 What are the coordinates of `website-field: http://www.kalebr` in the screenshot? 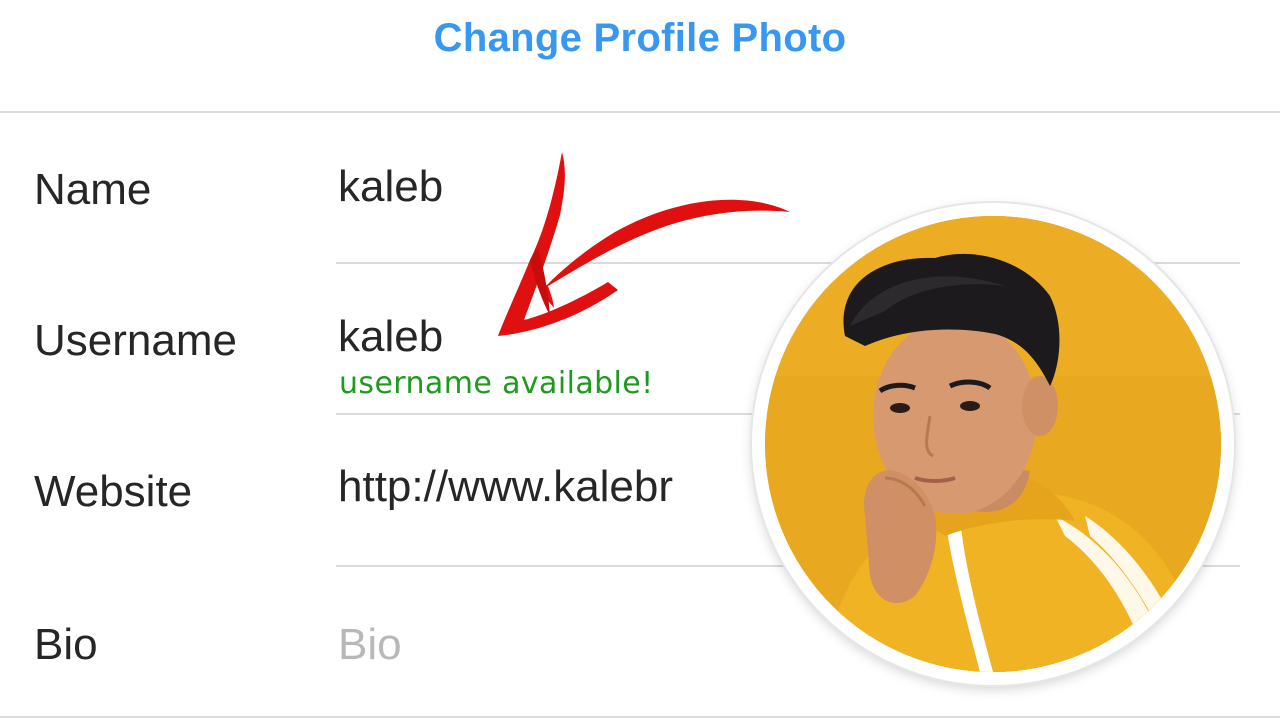 It's located at (553, 492).